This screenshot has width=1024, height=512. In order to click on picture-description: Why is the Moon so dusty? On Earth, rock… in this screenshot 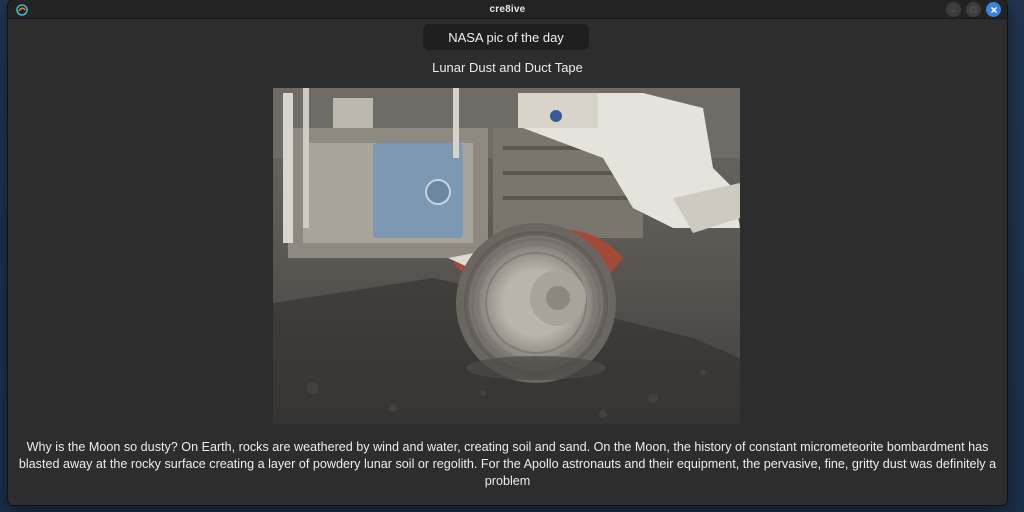, I will do `click(507, 464)`.